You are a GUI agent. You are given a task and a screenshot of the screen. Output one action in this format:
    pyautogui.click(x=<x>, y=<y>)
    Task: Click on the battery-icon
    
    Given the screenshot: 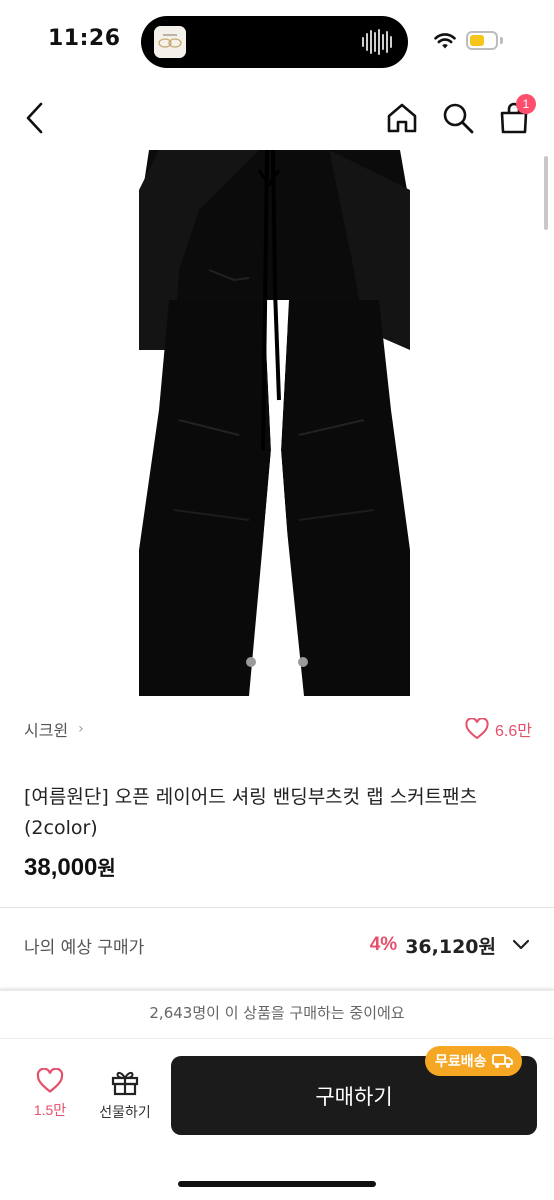 What is the action you would take?
    pyautogui.click(x=482, y=40)
    